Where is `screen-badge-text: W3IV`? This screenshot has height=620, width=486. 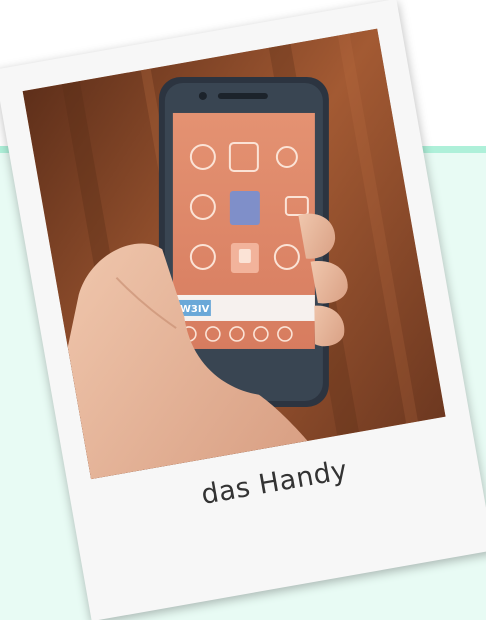 screen-badge-text: W3IV is located at coordinates (195, 309).